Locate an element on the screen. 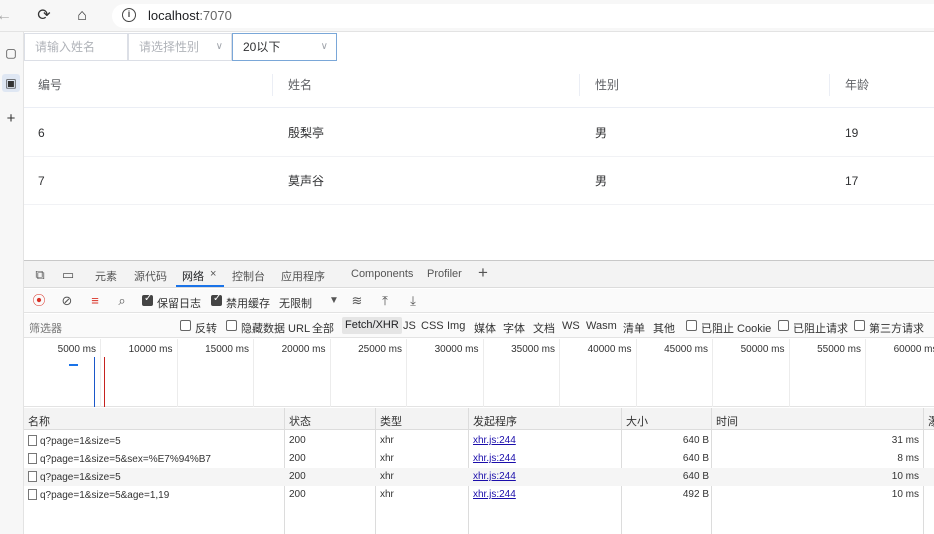 This screenshot has width=934, height=534. browser-toolbar: ← ⟳ ⌂ i localhost:7070 is located at coordinates (467, 16).